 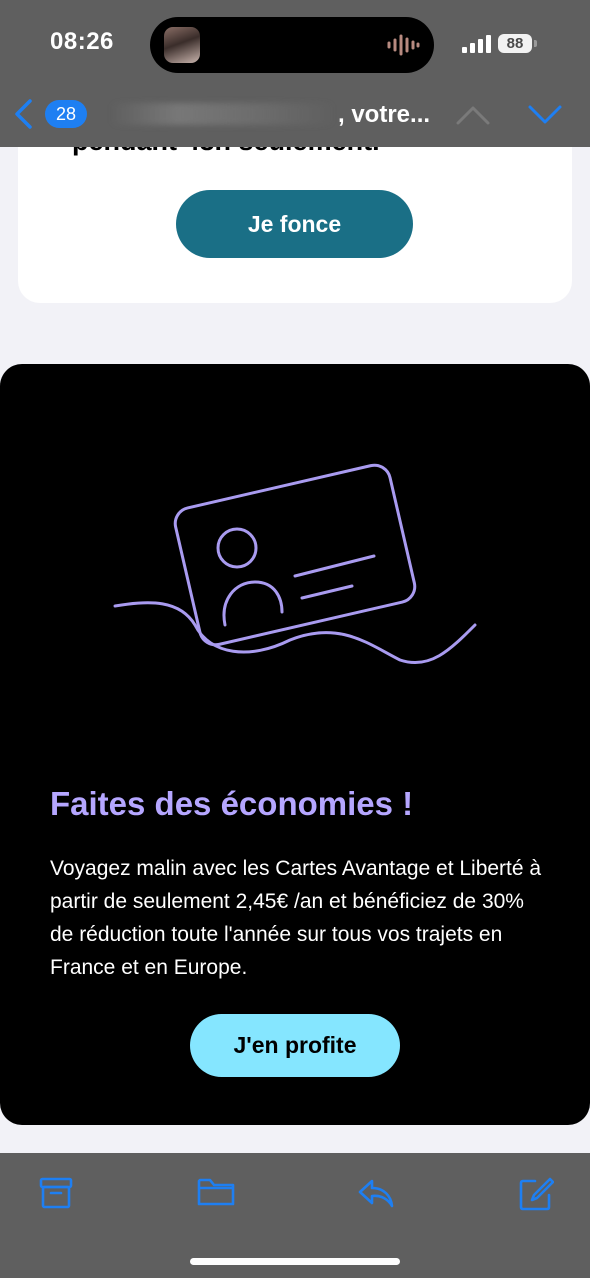 I want to click on home-indicator, so click(x=295, y=1261).